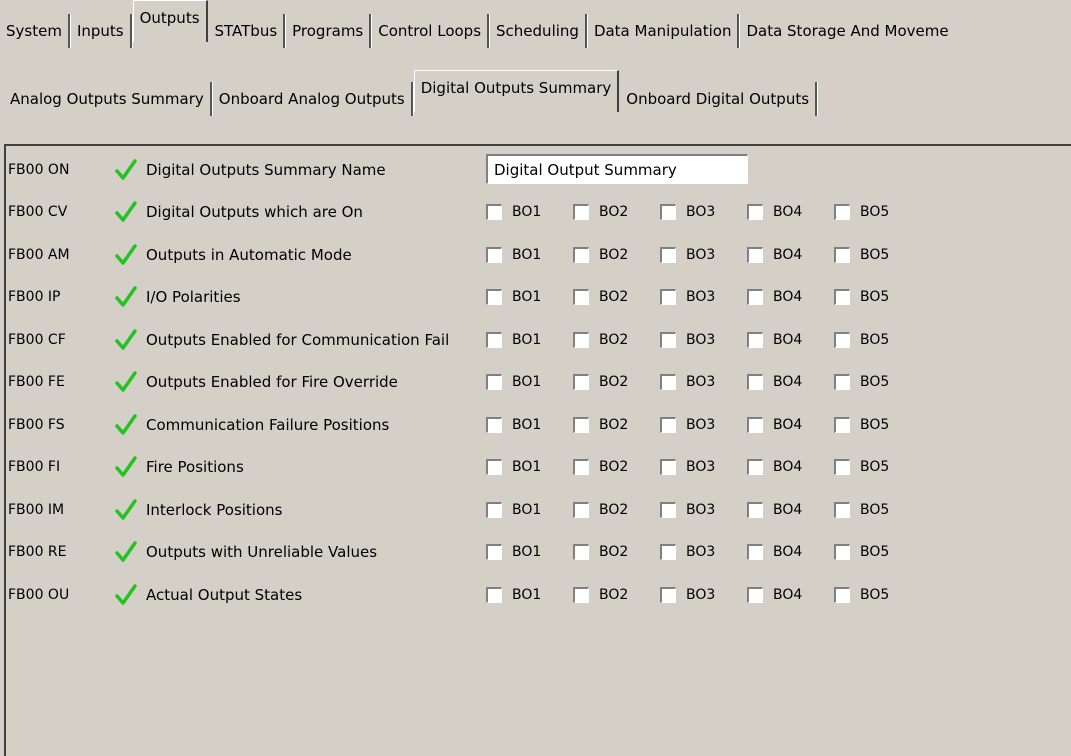 This screenshot has width=1071, height=756. Describe the element at coordinates (170, 21) in the screenshot. I see `tab-outputs: Outputs` at that location.